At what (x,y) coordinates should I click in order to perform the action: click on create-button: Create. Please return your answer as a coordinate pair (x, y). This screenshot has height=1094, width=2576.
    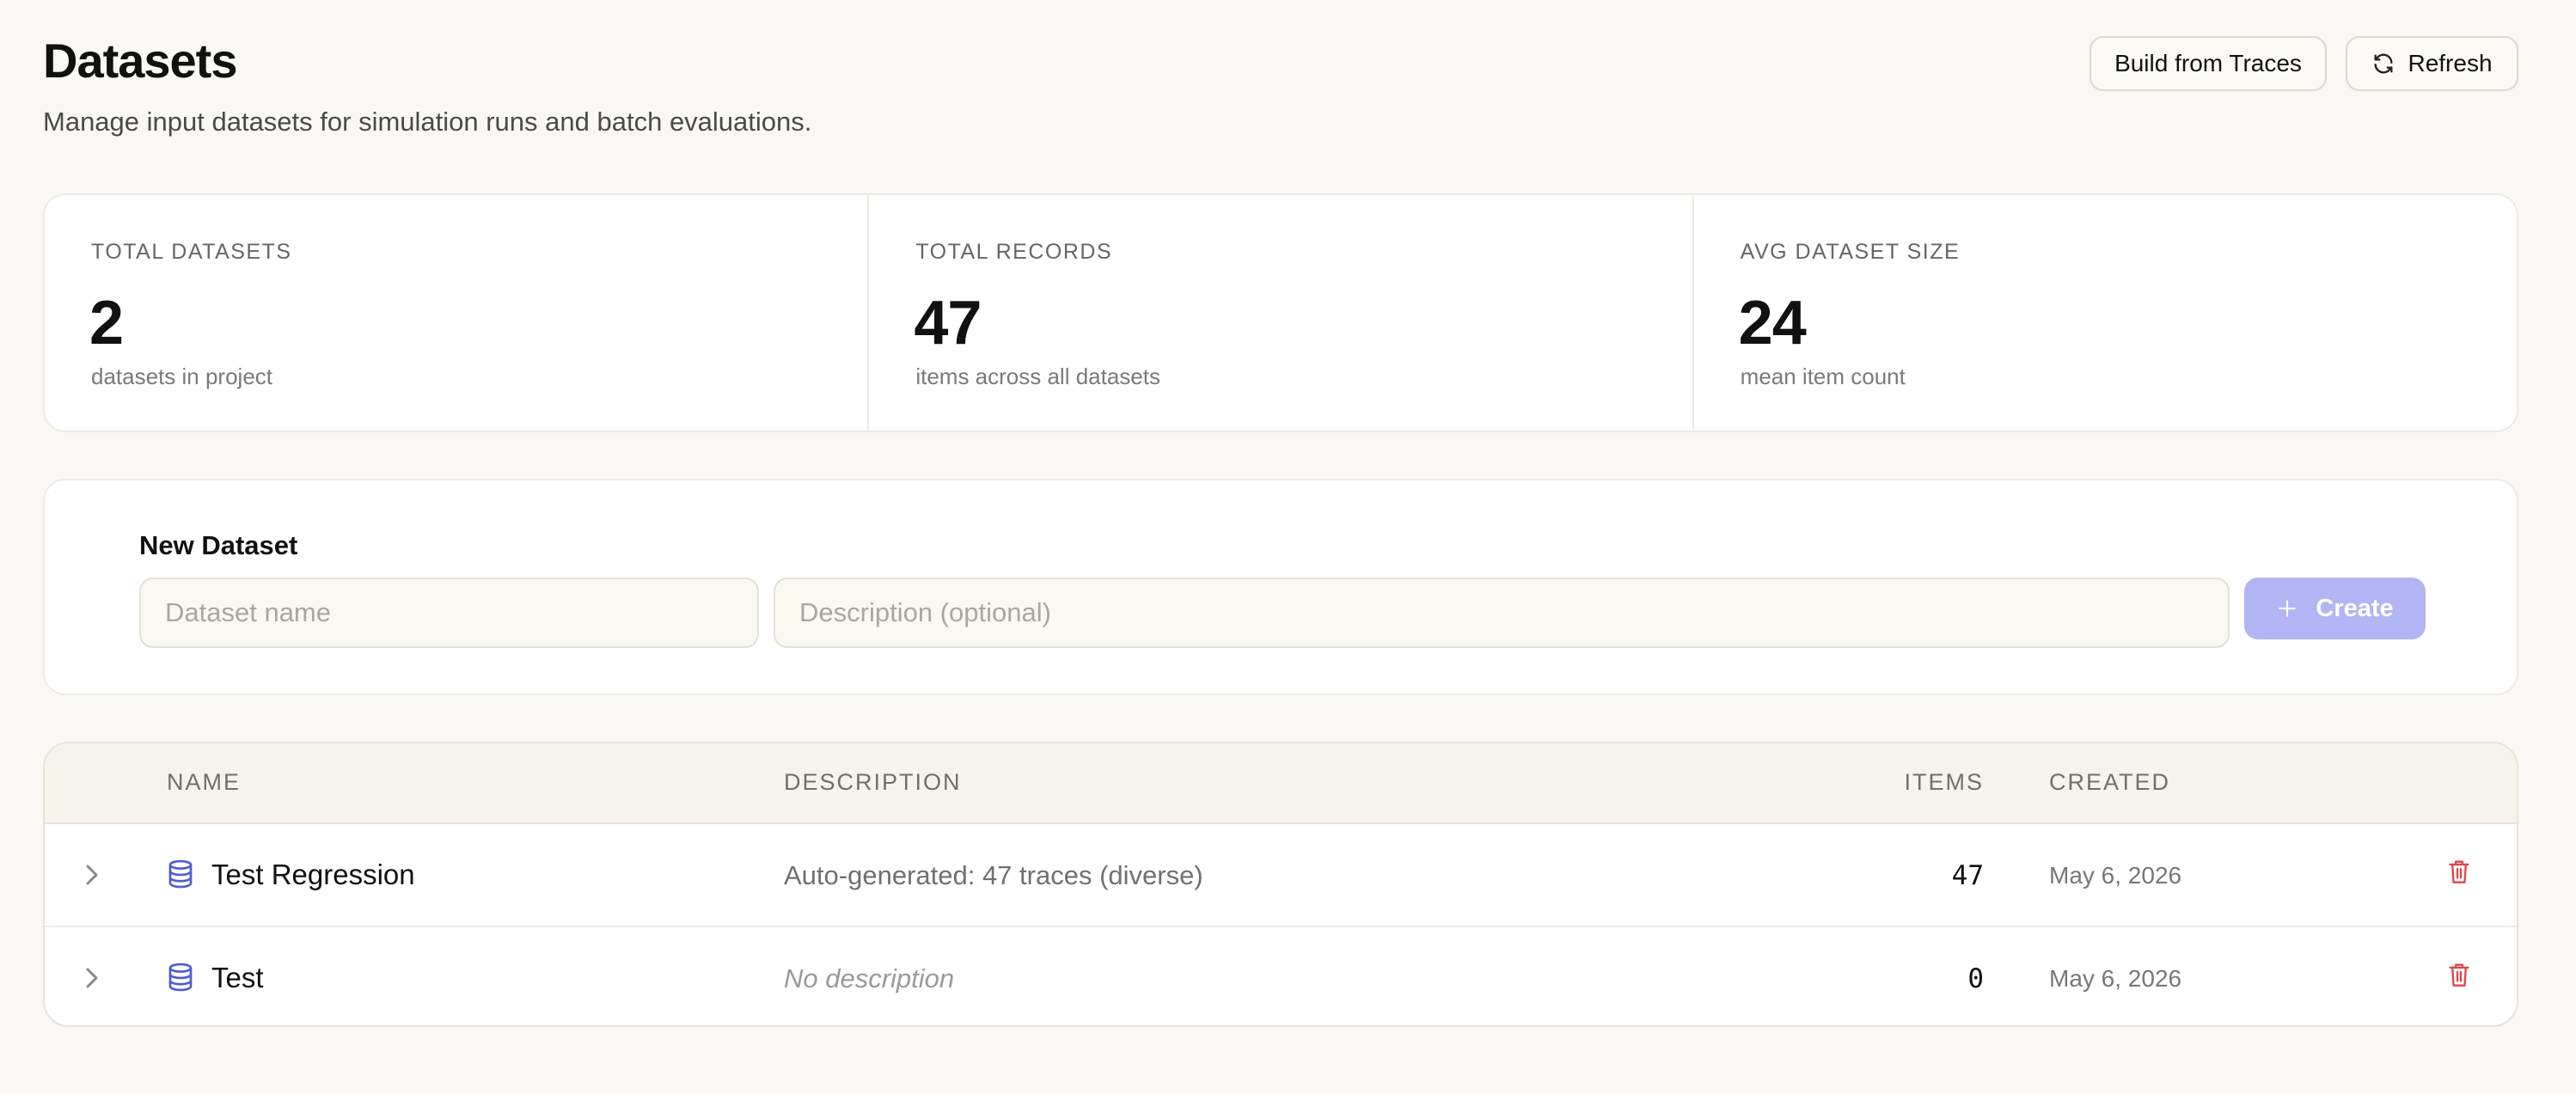
    Looking at the image, I should click on (2335, 608).